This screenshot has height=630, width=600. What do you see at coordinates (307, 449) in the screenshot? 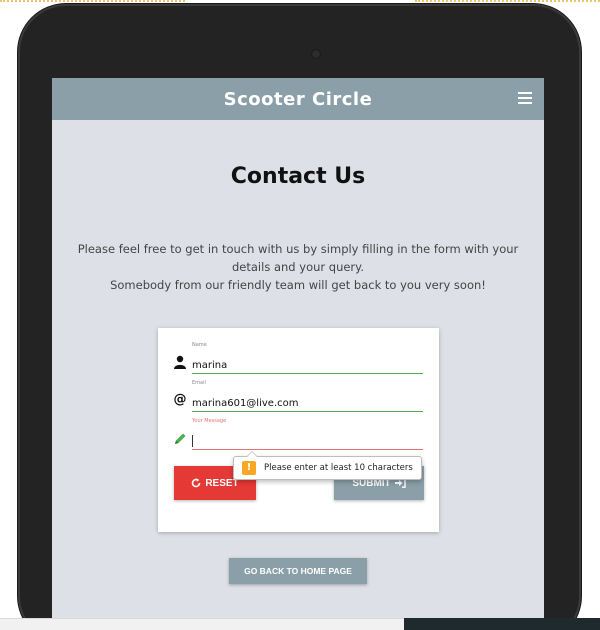
I see `message-underline` at bounding box center [307, 449].